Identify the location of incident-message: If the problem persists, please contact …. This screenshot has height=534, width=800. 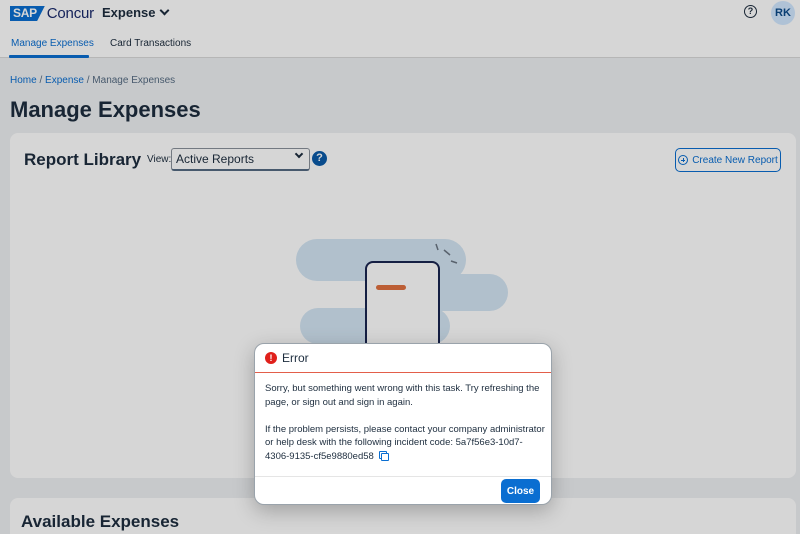
(406, 443).